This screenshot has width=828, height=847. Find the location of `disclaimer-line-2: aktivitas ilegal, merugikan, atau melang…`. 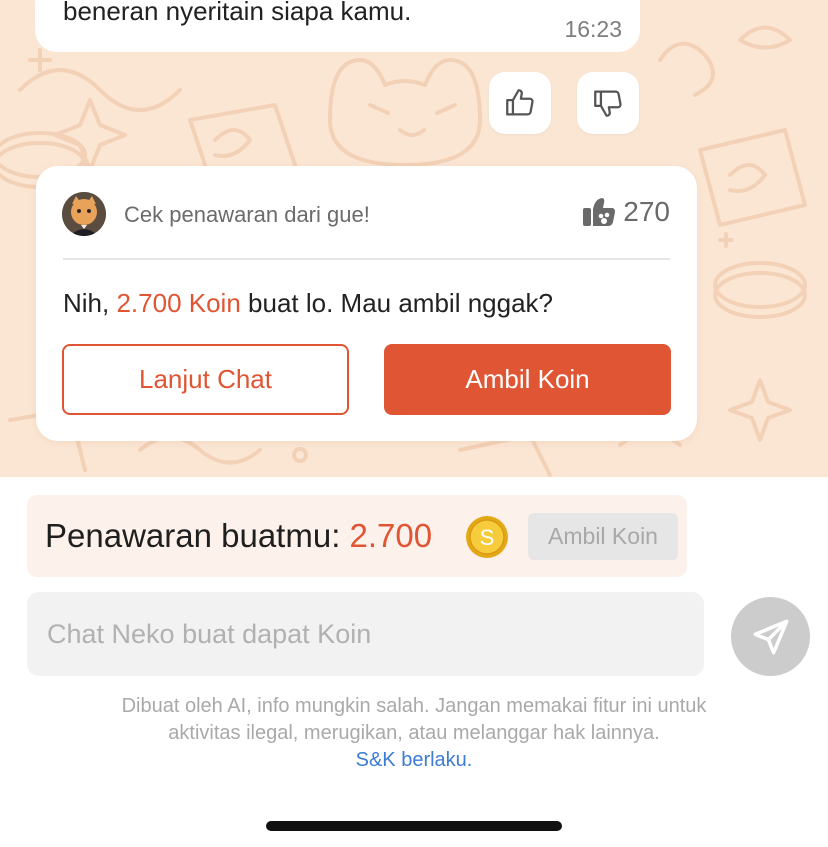

disclaimer-line-2: aktivitas ilegal, merugikan, atau melang… is located at coordinates (414, 733).